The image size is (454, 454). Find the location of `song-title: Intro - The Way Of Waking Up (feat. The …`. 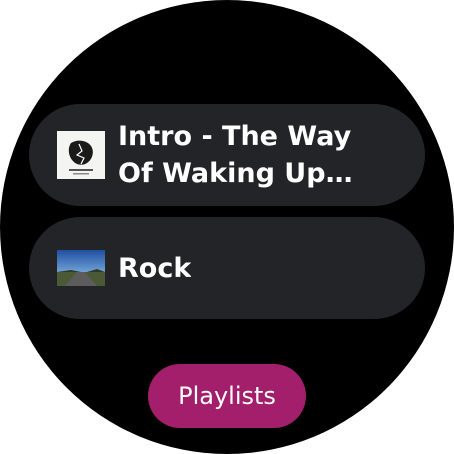

song-title: Intro - The Way Of Waking Up (feat. The … is located at coordinates (235, 155).